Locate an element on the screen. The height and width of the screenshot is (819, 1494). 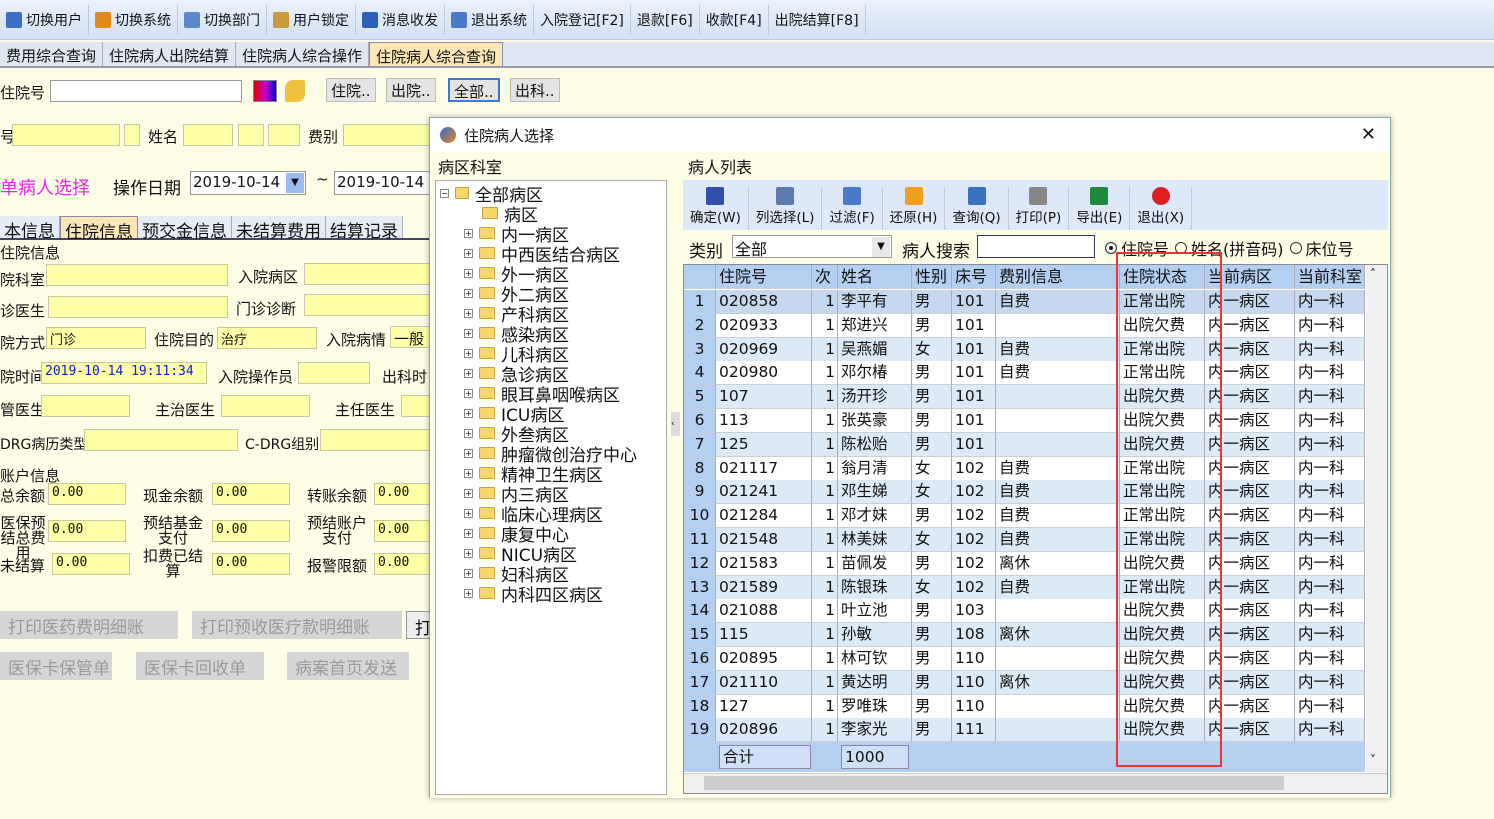
scroll-up-icon: ˄ is located at coordinates (1373, 274).